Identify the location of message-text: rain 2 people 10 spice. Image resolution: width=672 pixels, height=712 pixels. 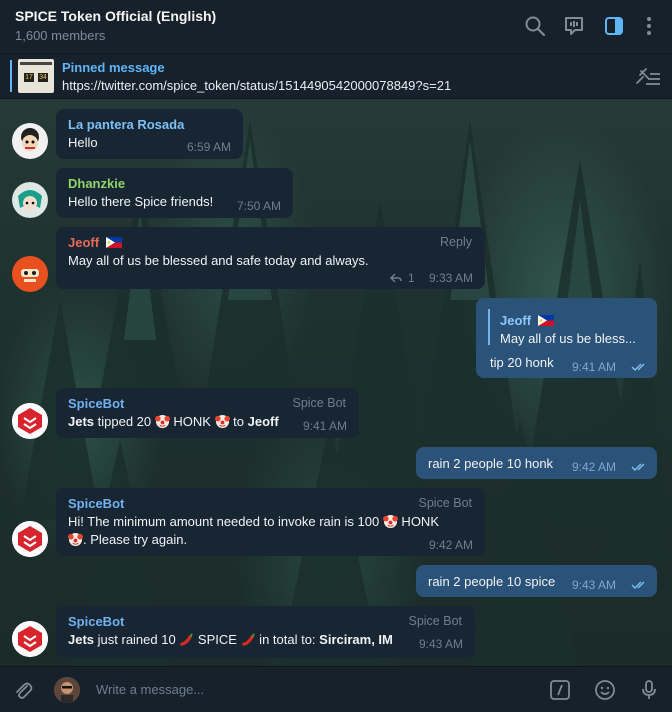
(492, 581).